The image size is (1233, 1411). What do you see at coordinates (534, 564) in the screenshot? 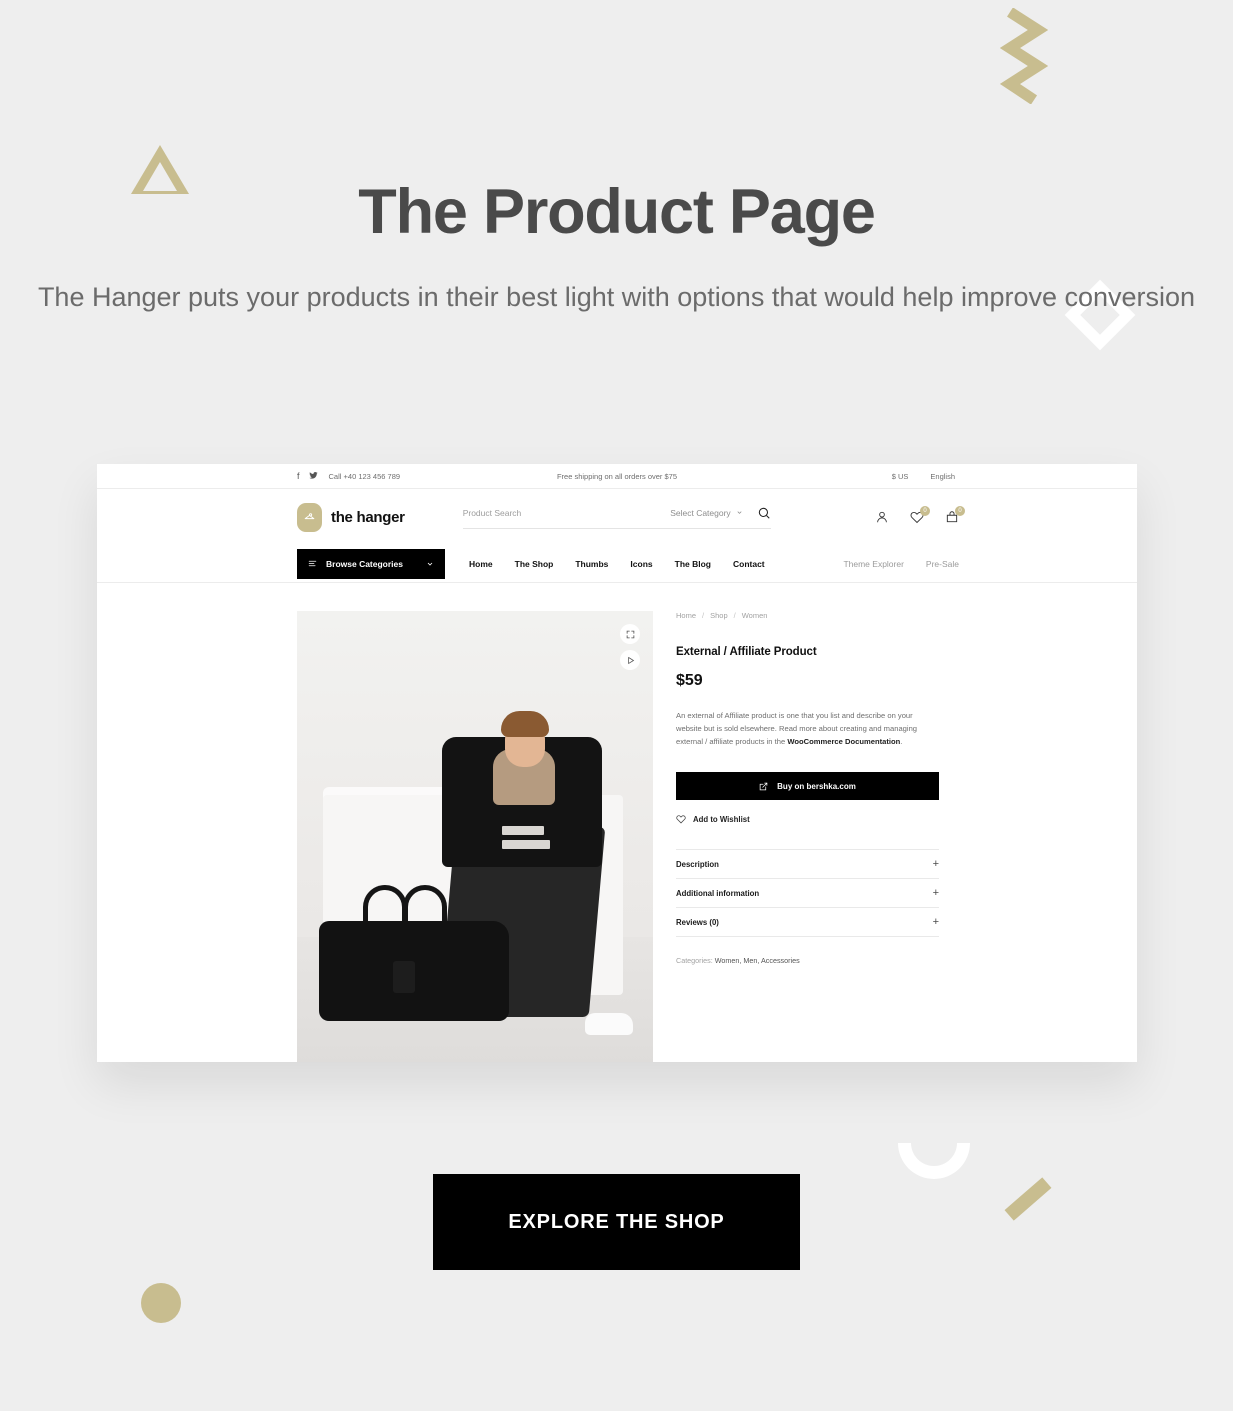
I see `nav-item-the-shop: The Shop` at bounding box center [534, 564].